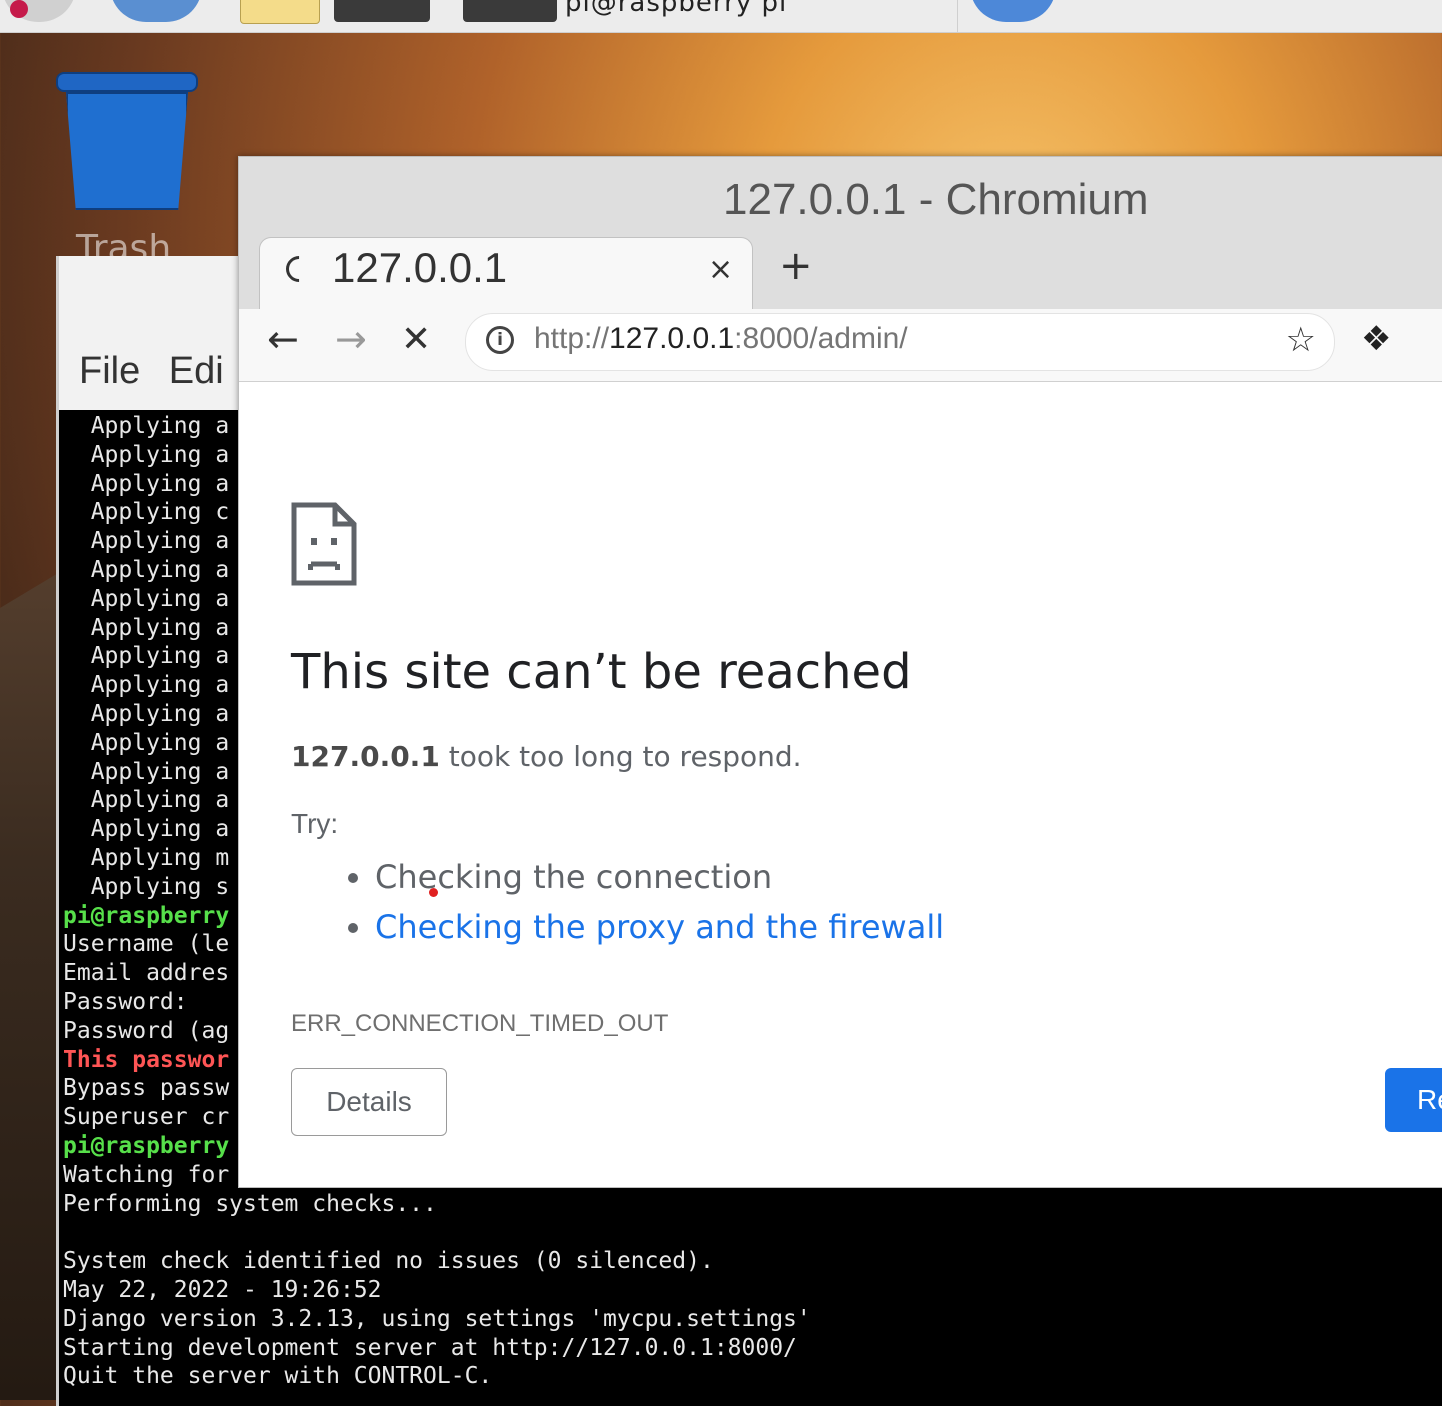 The image size is (1442, 1406). I want to click on menu-edit: Edi, so click(196, 371).